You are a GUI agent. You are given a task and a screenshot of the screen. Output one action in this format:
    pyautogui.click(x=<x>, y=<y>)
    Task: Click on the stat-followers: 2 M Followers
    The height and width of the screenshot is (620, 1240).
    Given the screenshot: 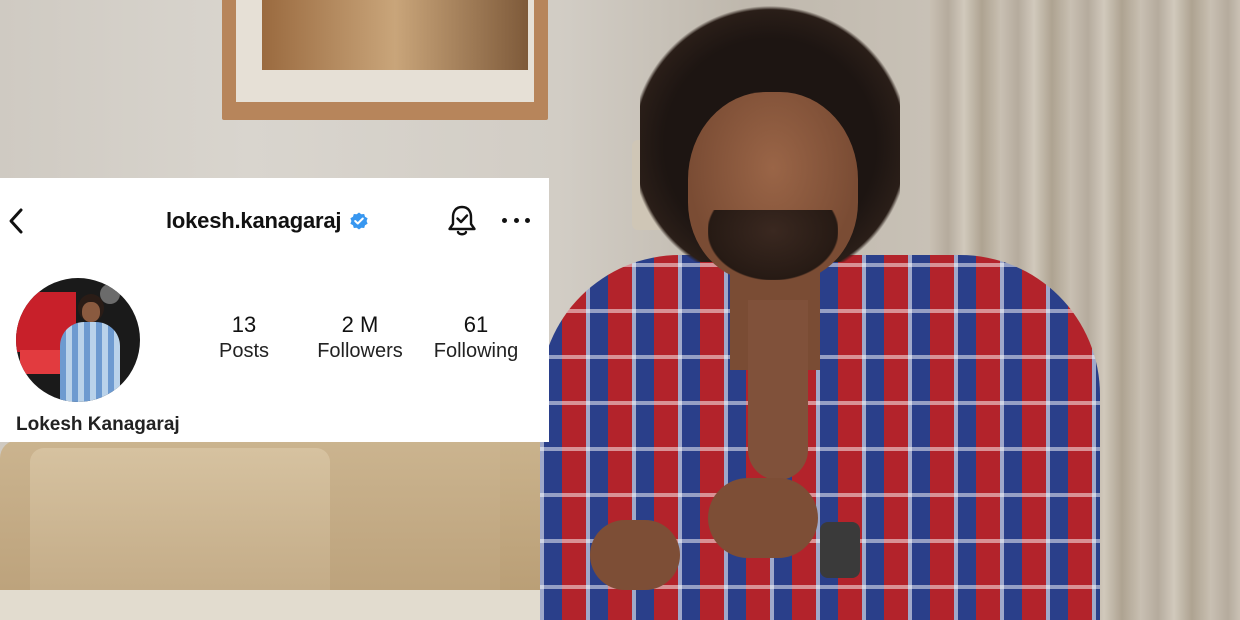 What is the action you would take?
    pyautogui.click(x=360, y=338)
    